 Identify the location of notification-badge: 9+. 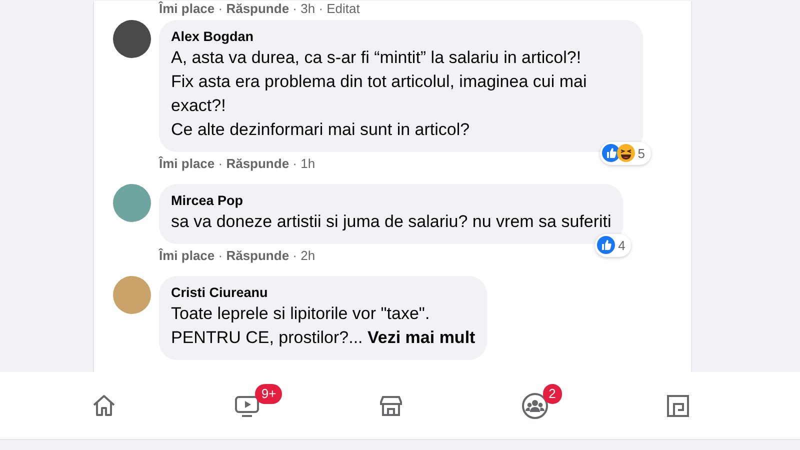
(268, 394).